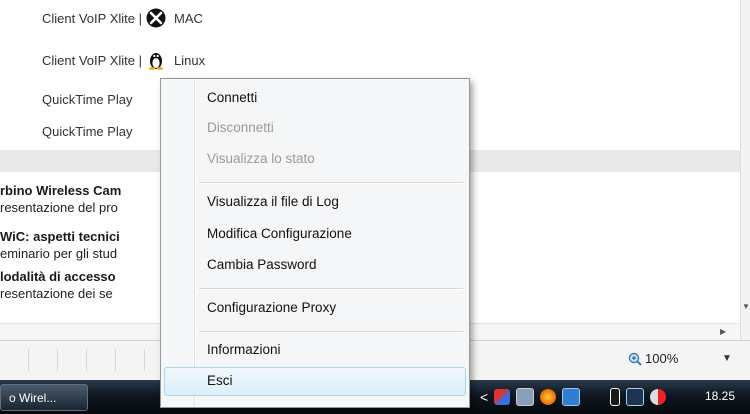 This screenshot has width=750, height=414. What do you see at coordinates (244, 349) in the screenshot?
I see `menu-item-informazioni: Informazioni` at bounding box center [244, 349].